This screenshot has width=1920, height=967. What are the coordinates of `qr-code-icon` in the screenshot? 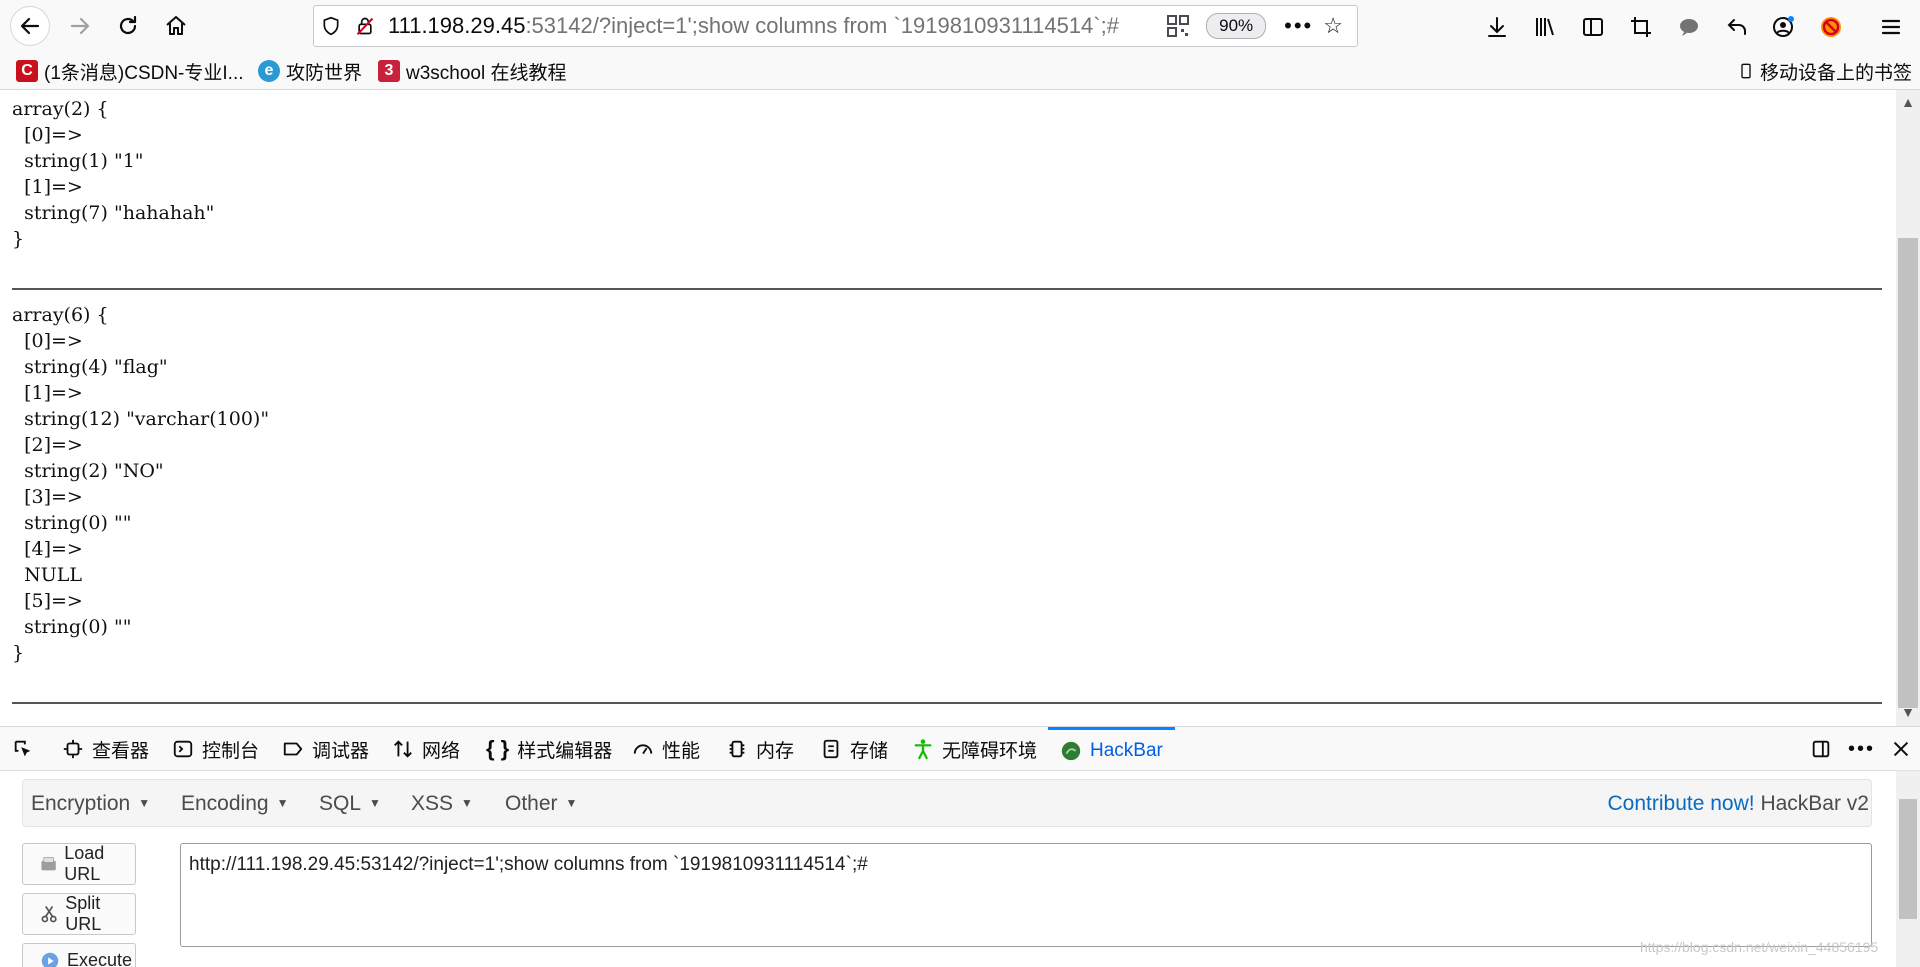 It's located at (1178, 26).